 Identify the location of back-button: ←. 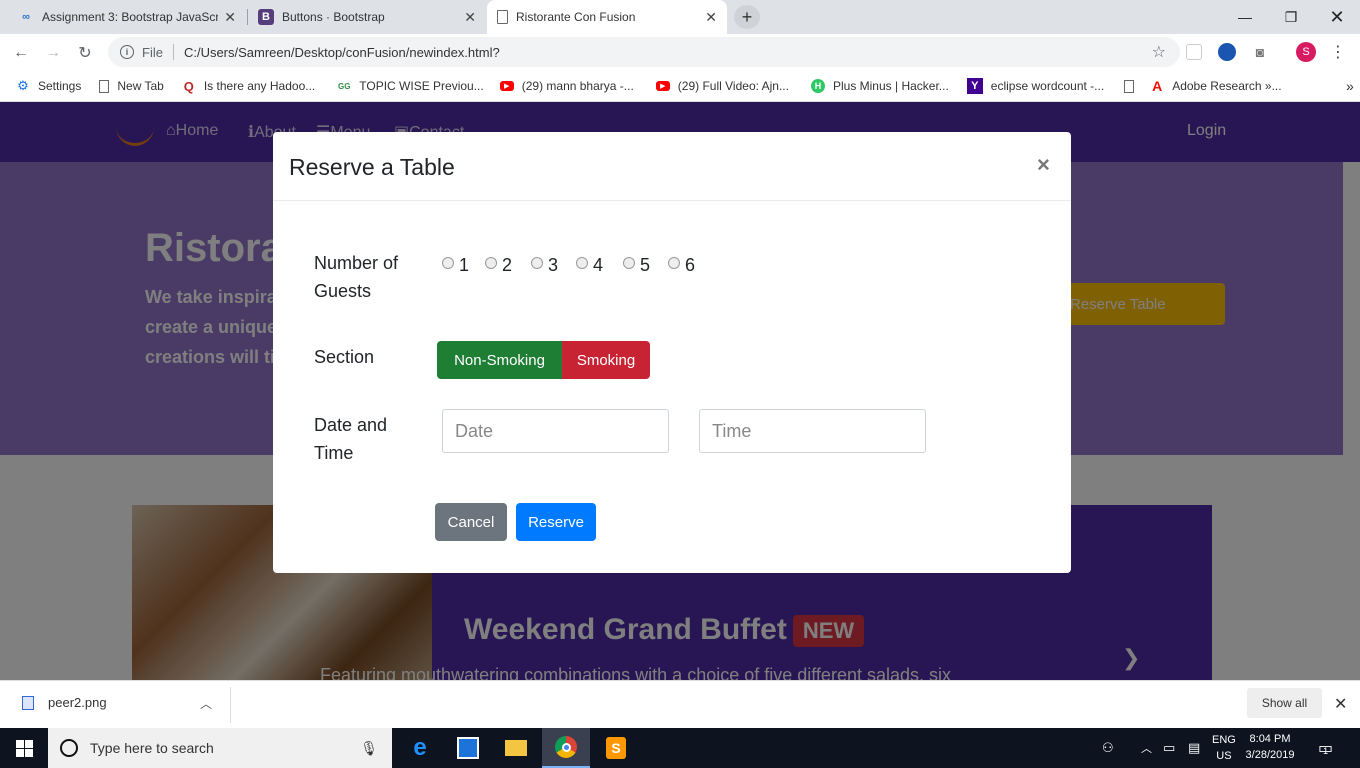
(21, 53).